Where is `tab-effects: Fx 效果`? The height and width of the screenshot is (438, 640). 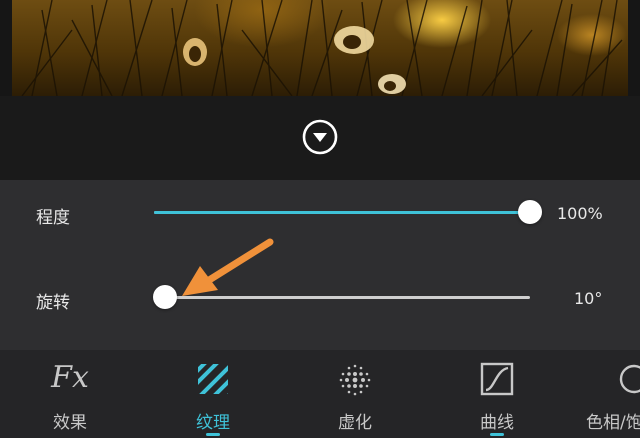
tab-effects: Fx 效果 is located at coordinates (70, 394).